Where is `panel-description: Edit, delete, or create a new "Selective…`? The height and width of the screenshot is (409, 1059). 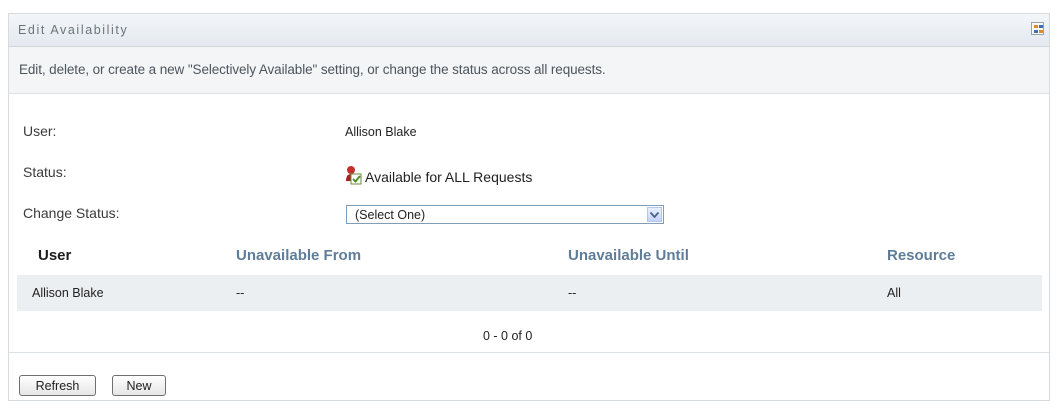 panel-description: Edit, delete, or create a new "Selective… is located at coordinates (312, 69).